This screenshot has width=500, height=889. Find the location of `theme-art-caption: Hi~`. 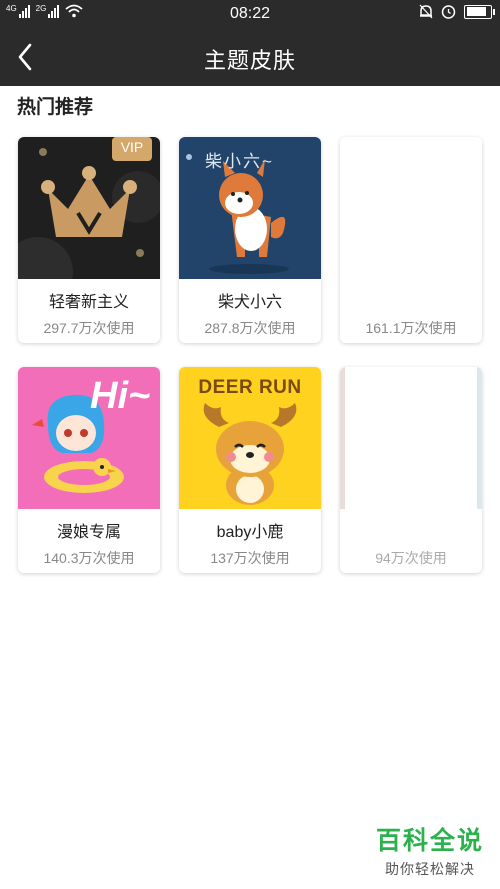

theme-art-caption: Hi~ is located at coordinates (120, 396).